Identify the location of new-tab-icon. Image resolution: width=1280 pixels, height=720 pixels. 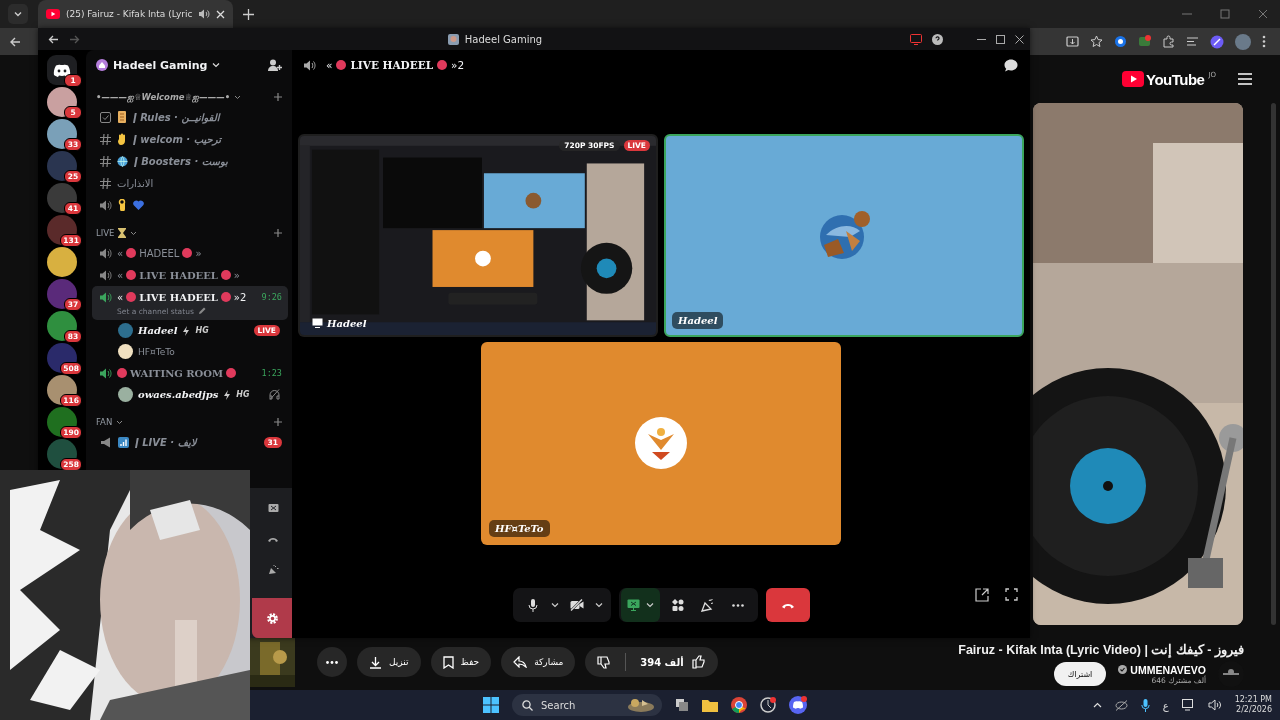
(249, 14).